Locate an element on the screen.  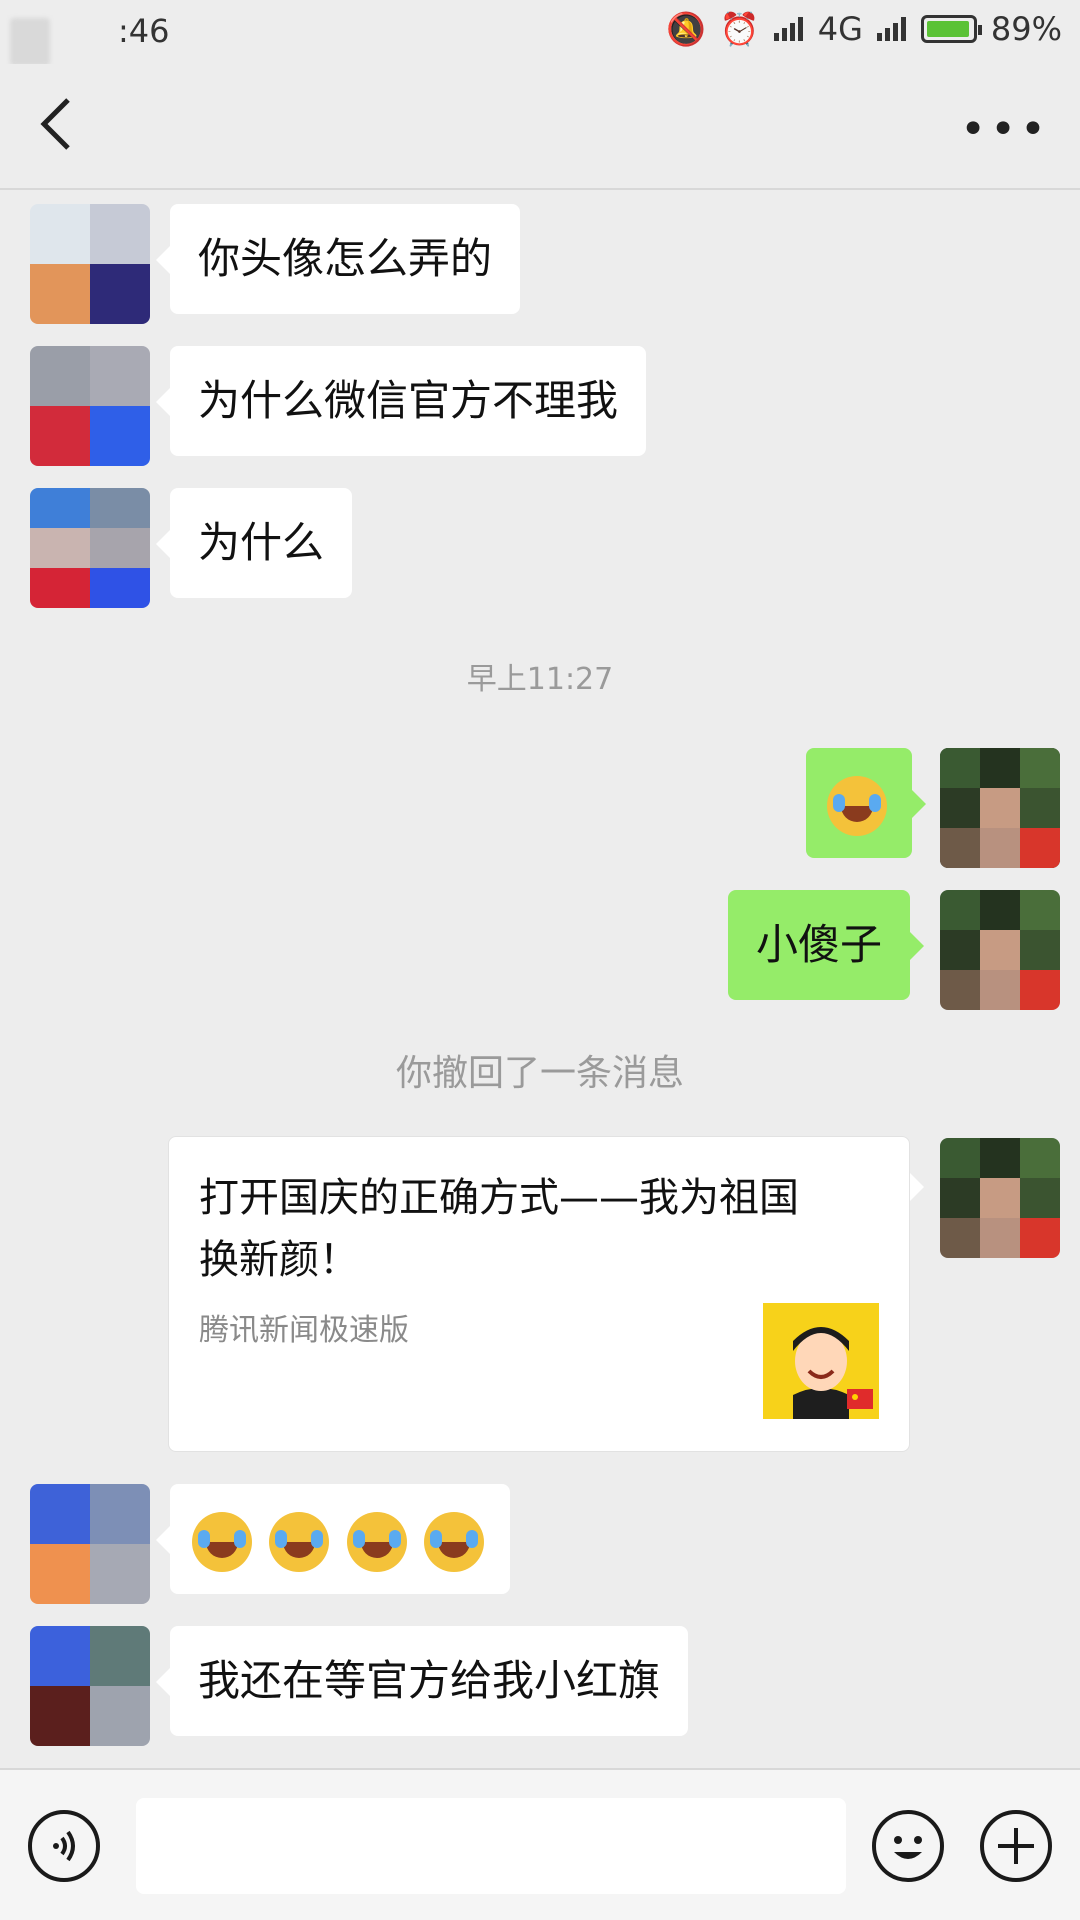
chat-header: ••• is located at coordinates (540, 127).